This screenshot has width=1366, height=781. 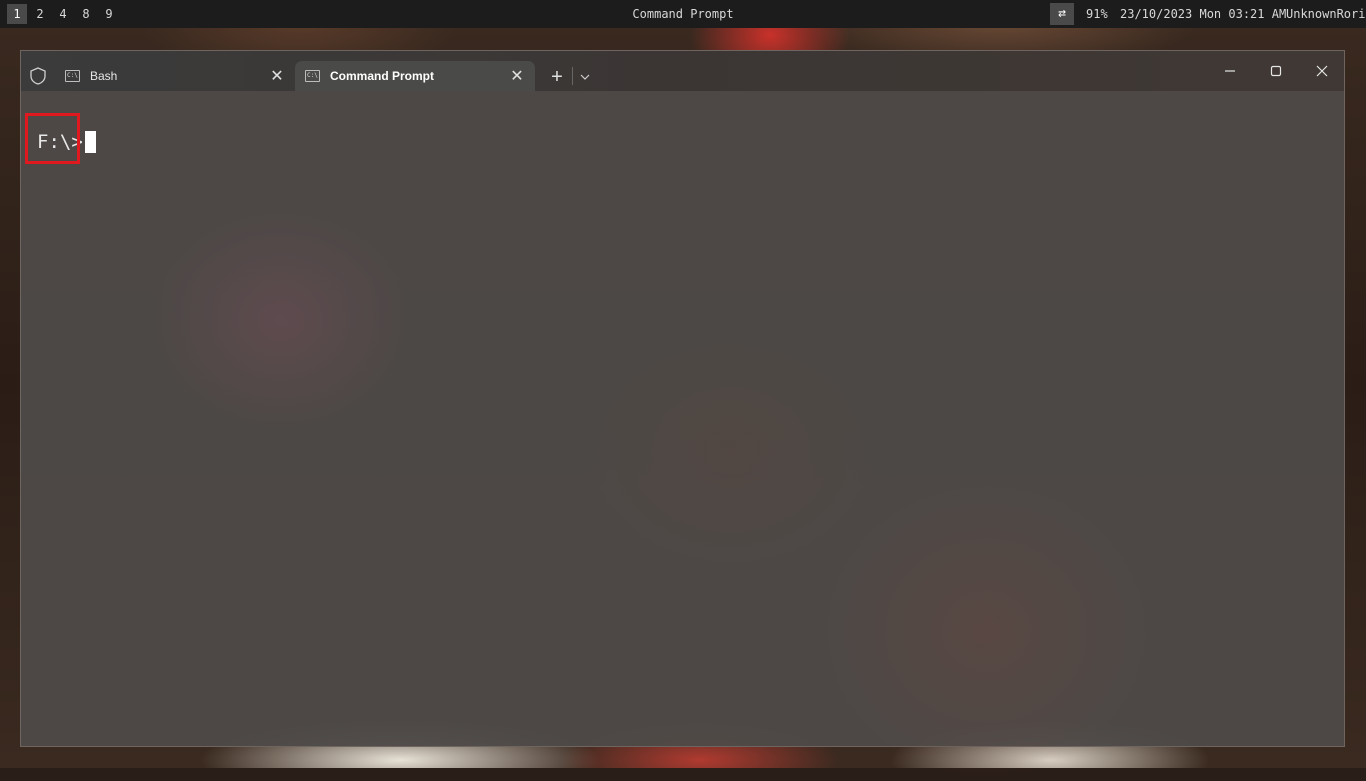 What do you see at coordinates (63, 14) in the screenshot?
I see `workspace-4: 4` at bounding box center [63, 14].